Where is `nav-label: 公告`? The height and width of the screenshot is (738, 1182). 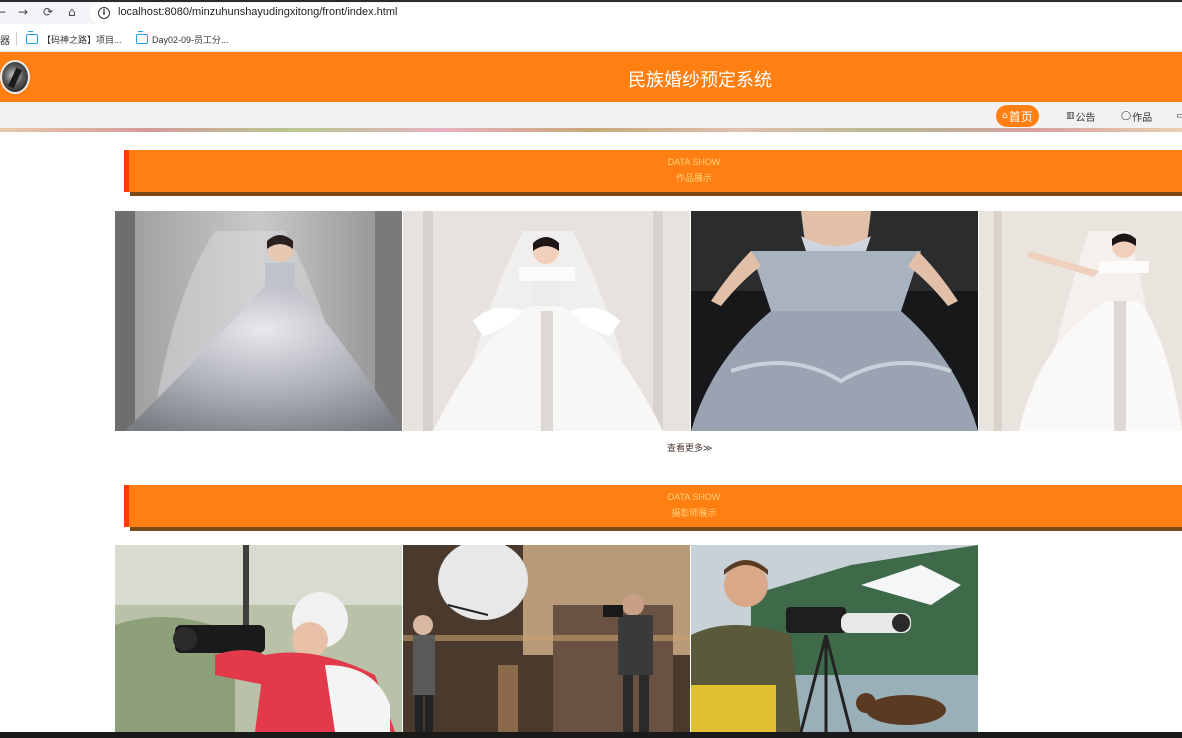 nav-label: 公告 is located at coordinates (1085, 118).